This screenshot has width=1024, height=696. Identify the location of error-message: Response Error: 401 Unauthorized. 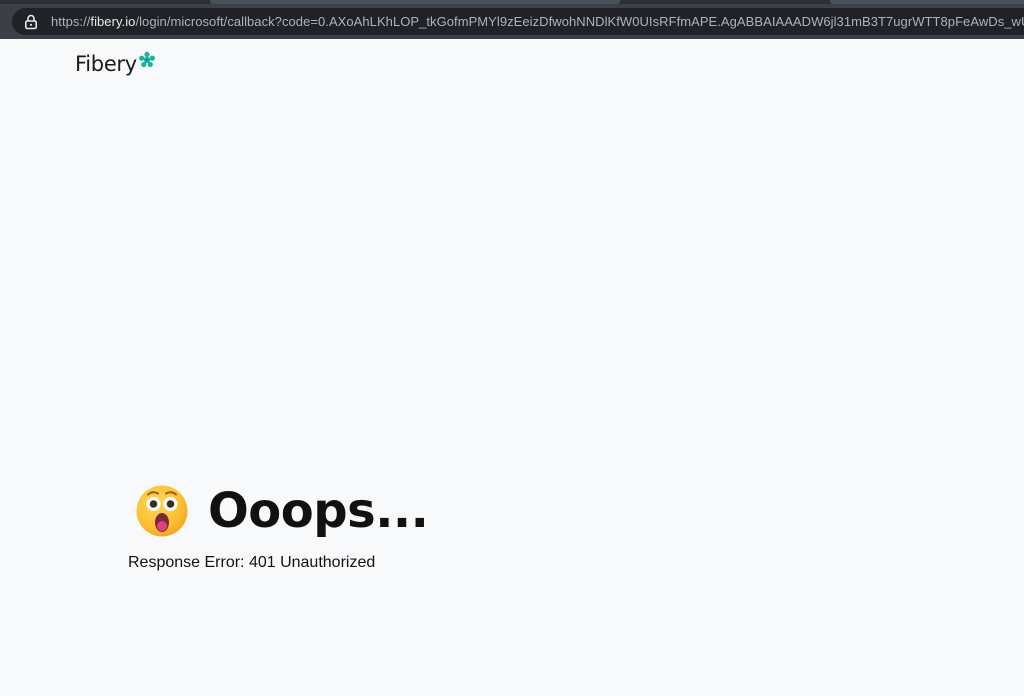
(252, 562).